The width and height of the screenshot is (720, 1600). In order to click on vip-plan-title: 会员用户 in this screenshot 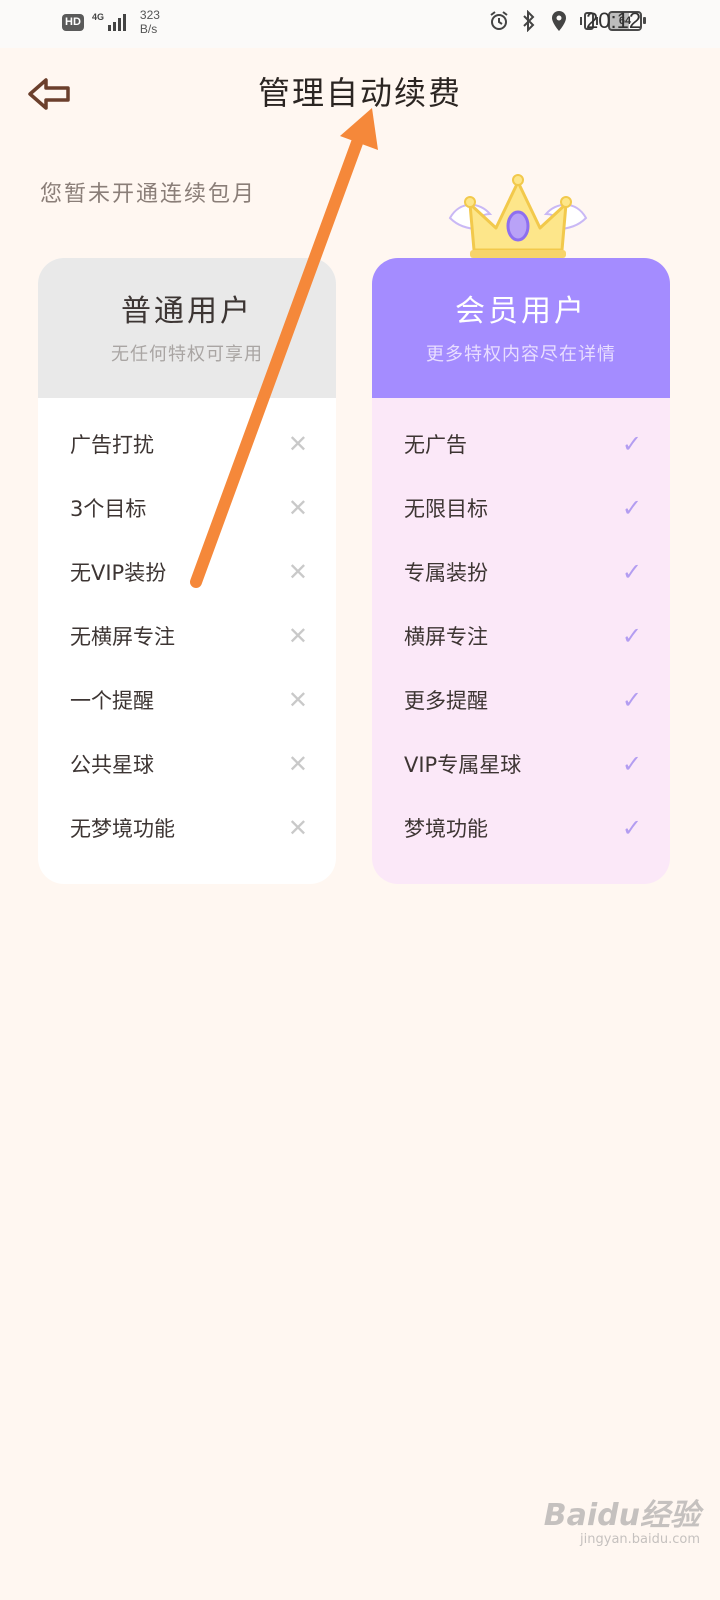, I will do `click(521, 311)`.